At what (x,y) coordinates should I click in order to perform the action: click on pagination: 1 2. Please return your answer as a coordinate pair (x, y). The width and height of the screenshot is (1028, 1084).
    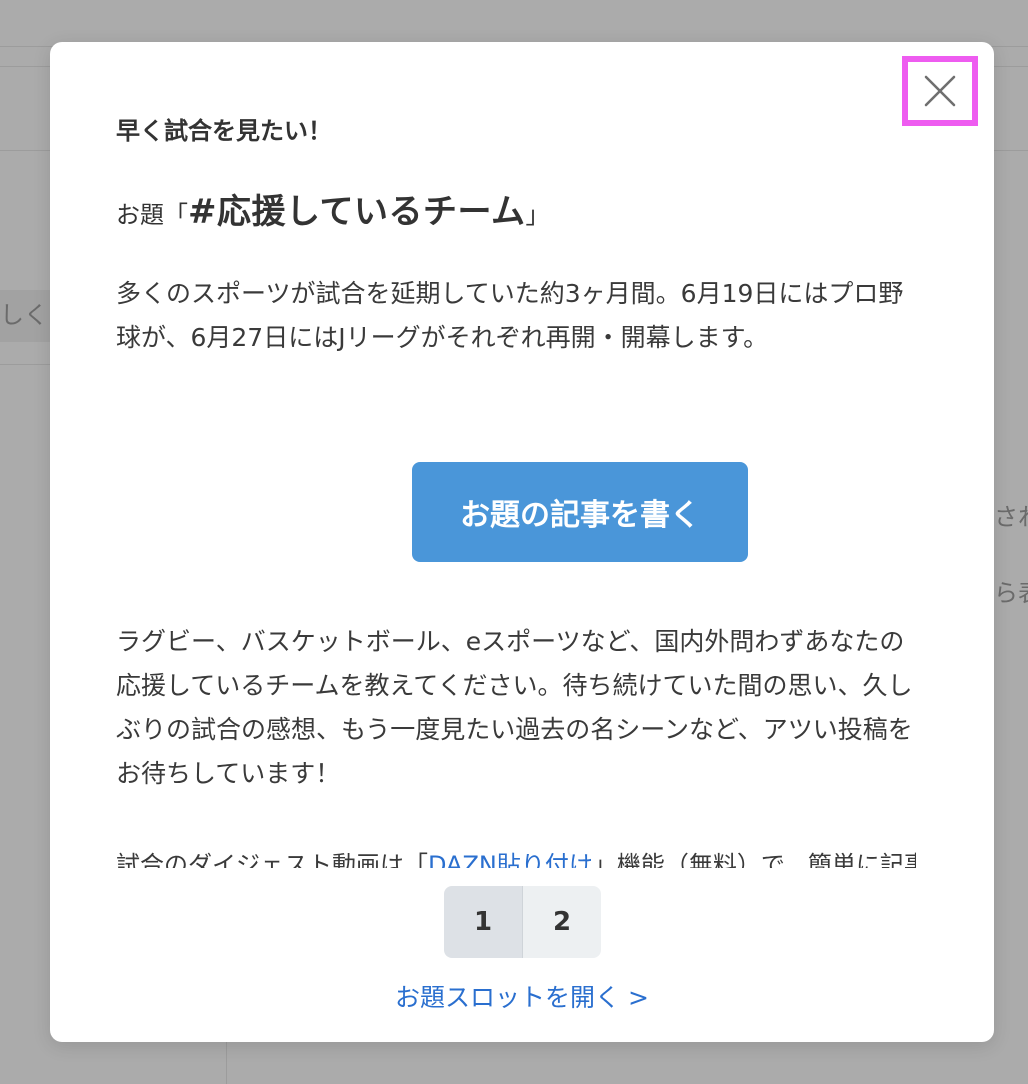
    Looking at the image, I should click on (522, 922).